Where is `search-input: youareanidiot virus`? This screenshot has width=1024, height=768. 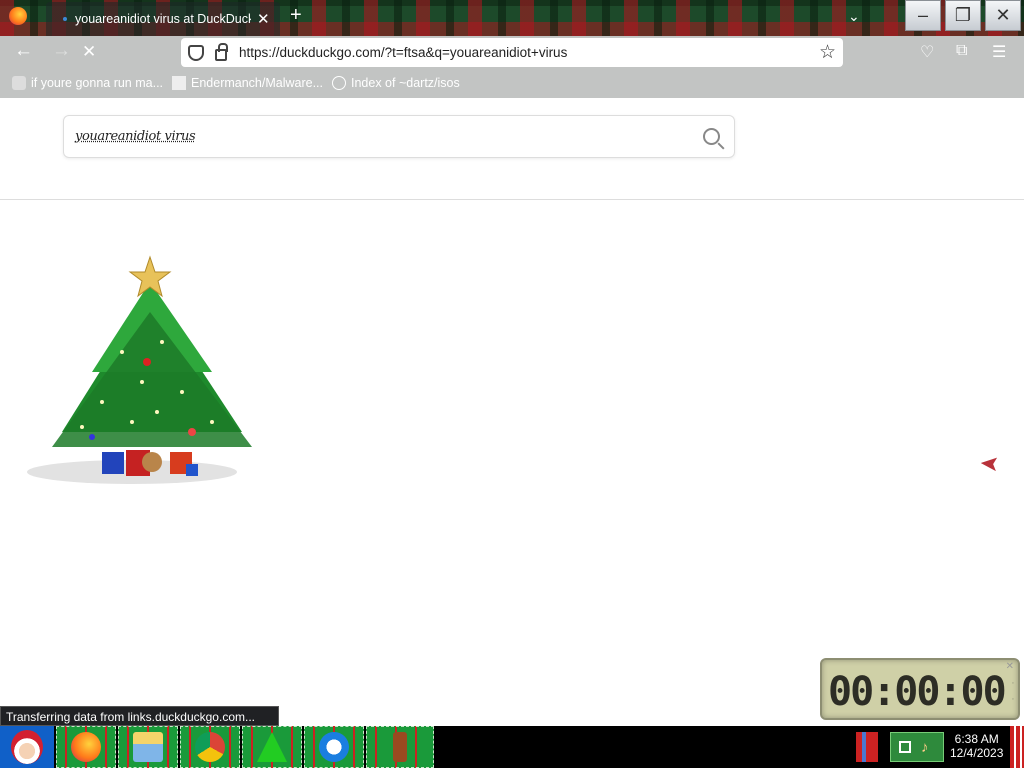
search-input: youareanidiot virus is located at coordinates (135, 136).